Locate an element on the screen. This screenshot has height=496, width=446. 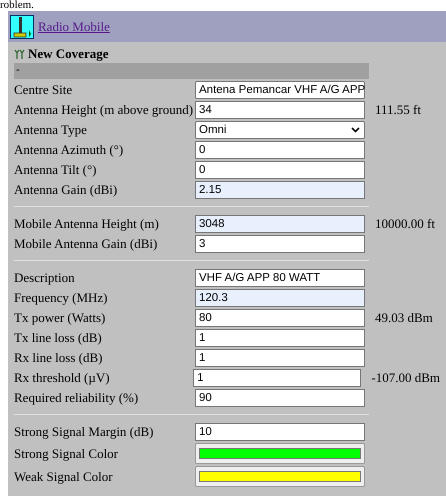
field-label: Antenna Tilt (°) is located at coordinates (56, 170).